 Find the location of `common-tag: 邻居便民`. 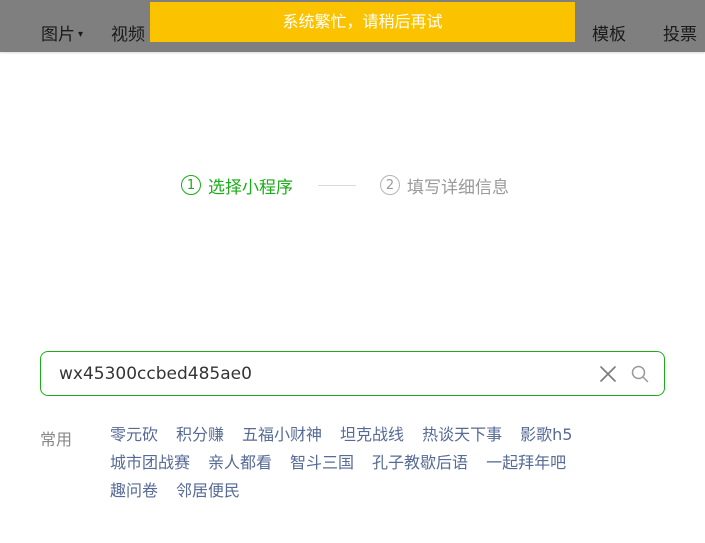

common-tag: 邻居便民 is located at coordinates (208, 491).